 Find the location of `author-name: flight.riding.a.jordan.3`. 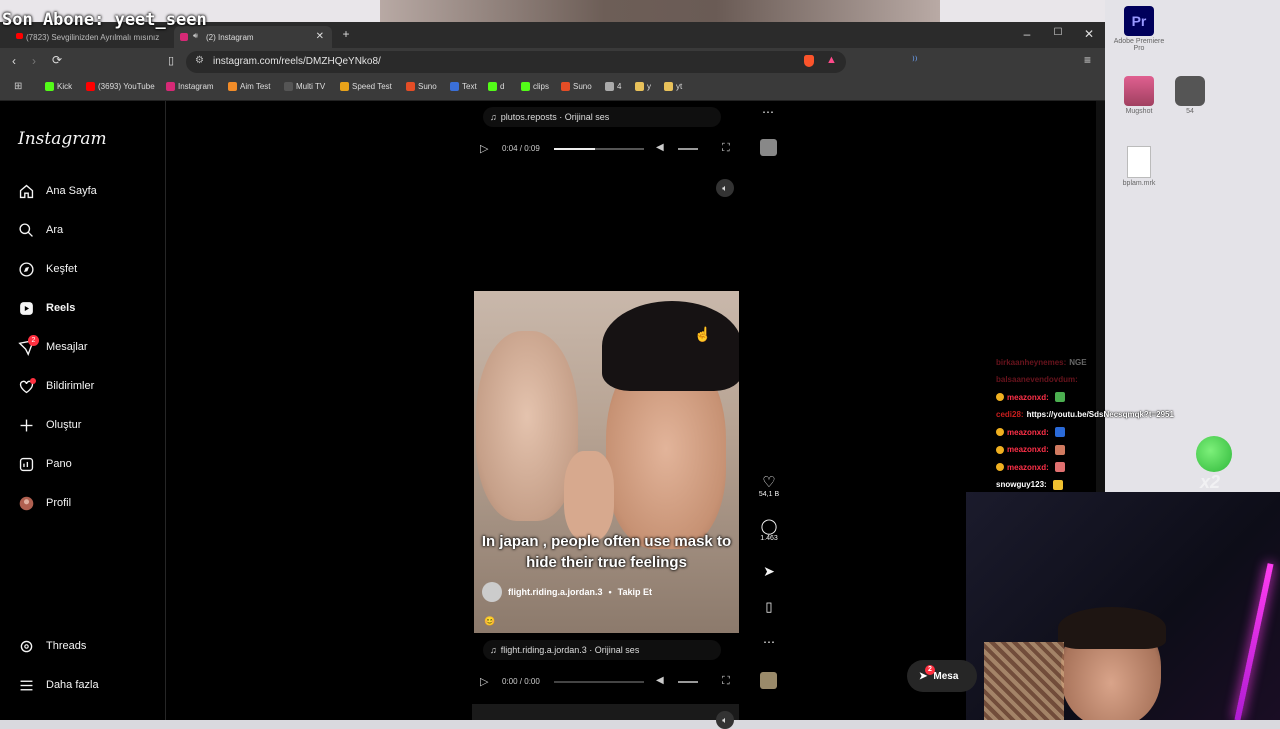

author-name: flight.riding.a.jordan.3 is located at coordinates (555, 592).